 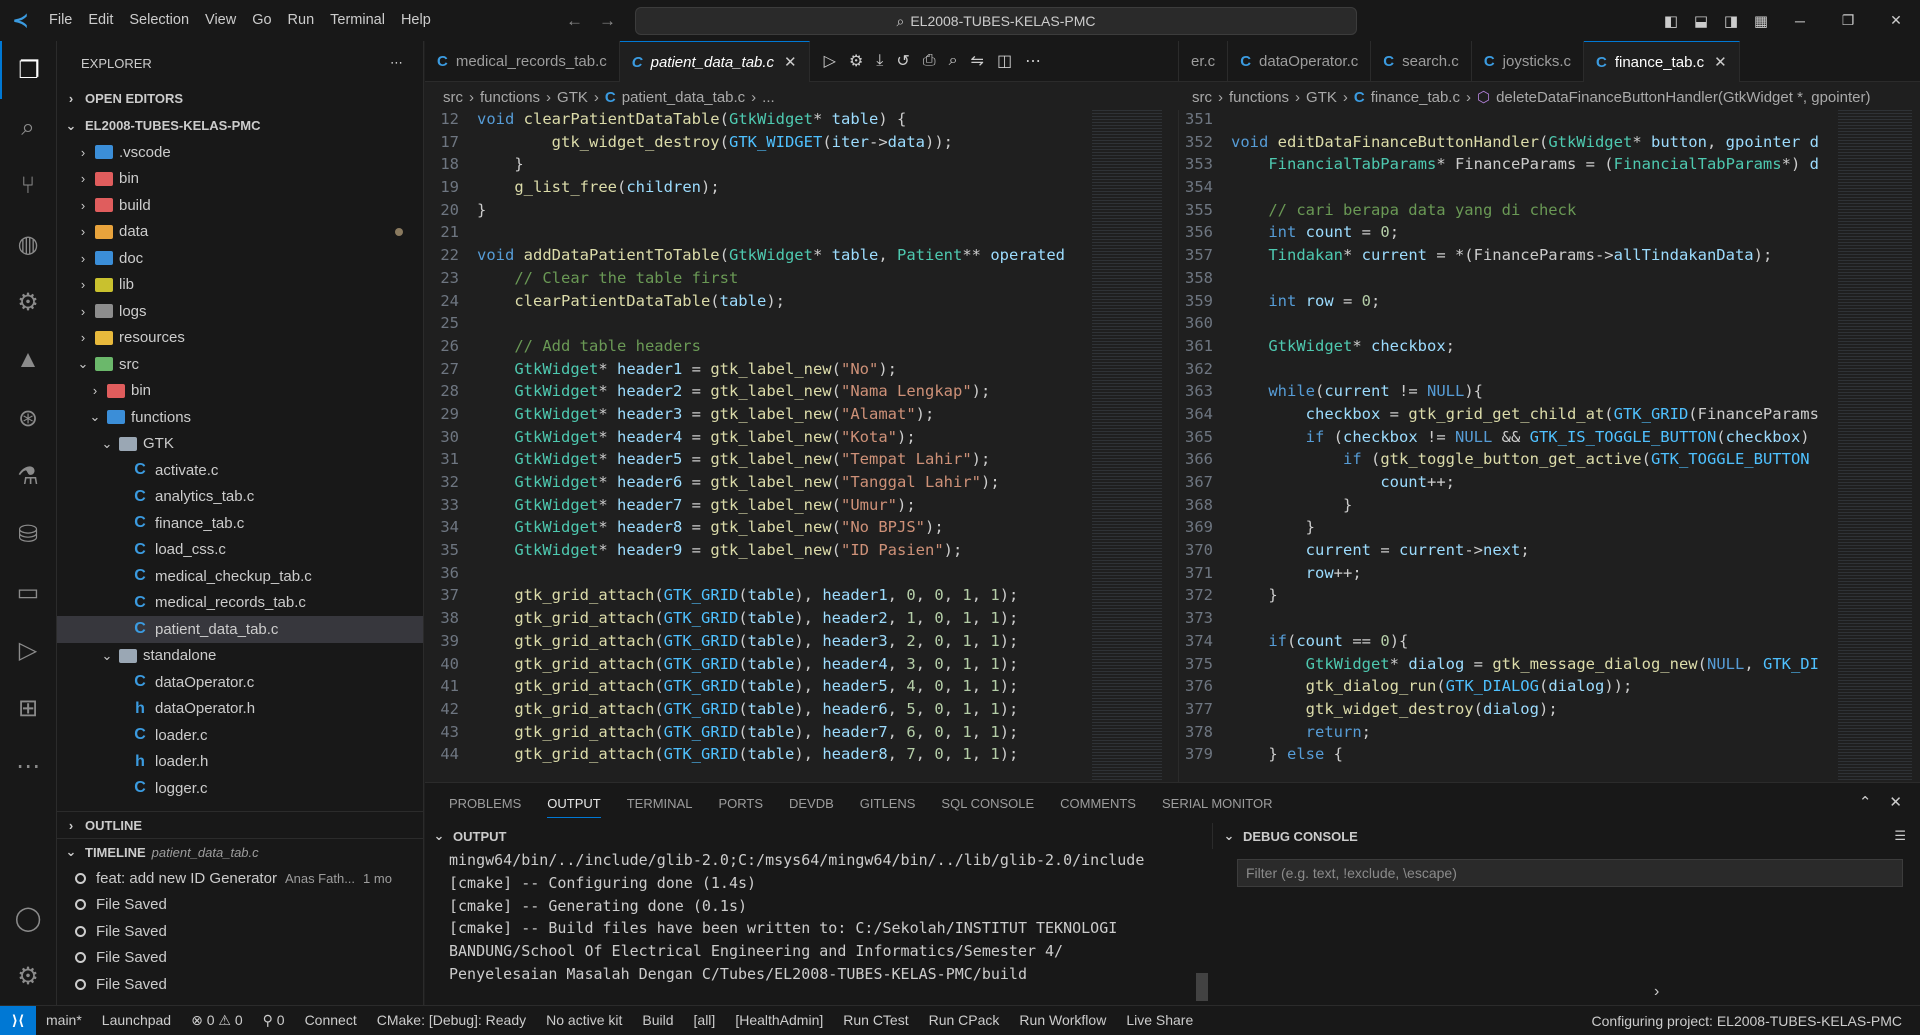 What do you see at coordinates (28, 302) in the screenshot?
I see `extensions-remote-icon: ⚙` at bounding box center [28, 302].